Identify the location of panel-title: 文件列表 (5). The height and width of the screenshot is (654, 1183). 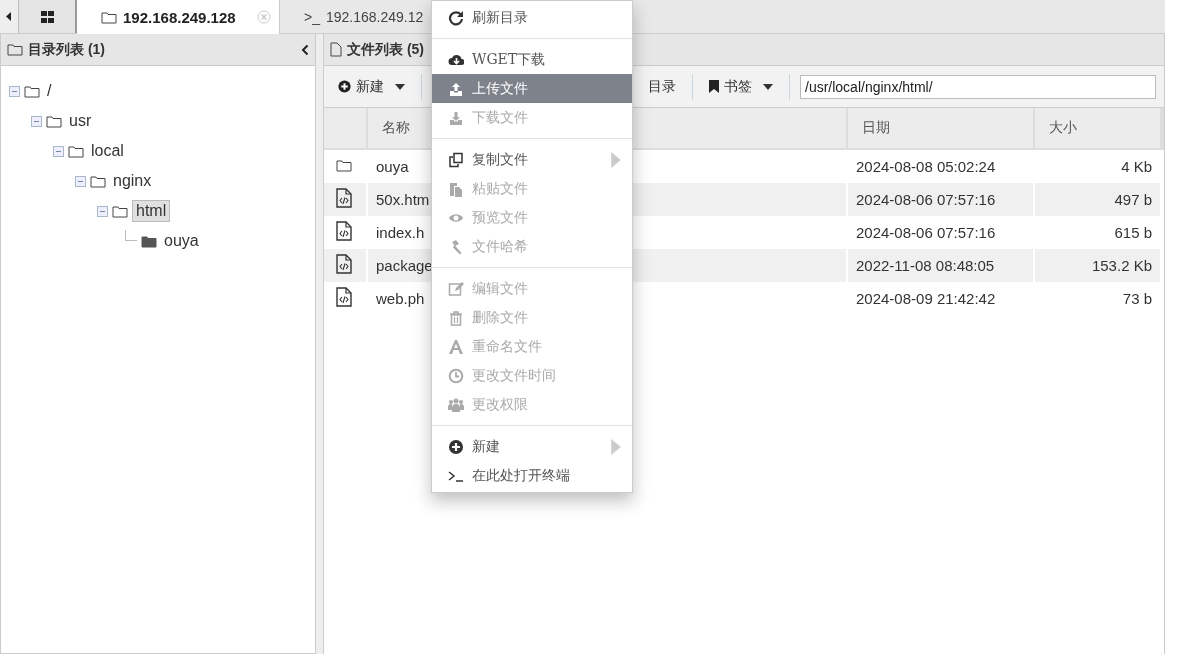
(385, 49).